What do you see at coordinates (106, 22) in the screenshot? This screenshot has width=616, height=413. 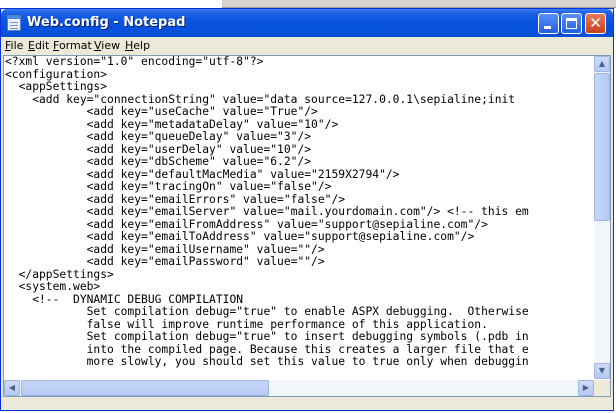 I see `window-title: Web.config - Notepad` at bounding box center [106, 22].